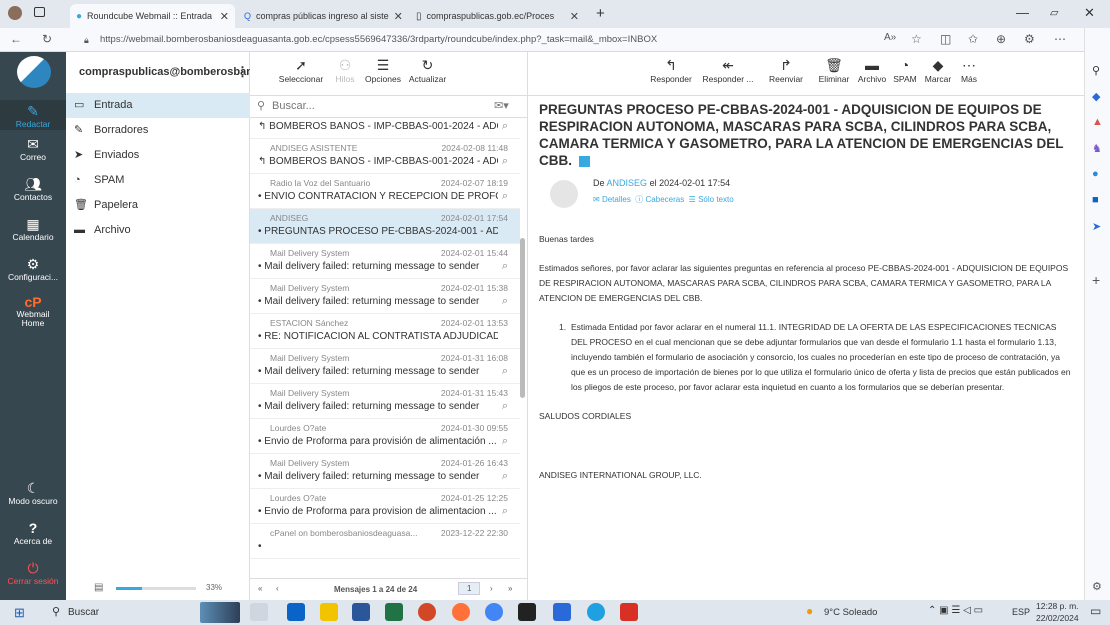  I want to click on spam-button: ◔ SPAM, so click(905, 70).